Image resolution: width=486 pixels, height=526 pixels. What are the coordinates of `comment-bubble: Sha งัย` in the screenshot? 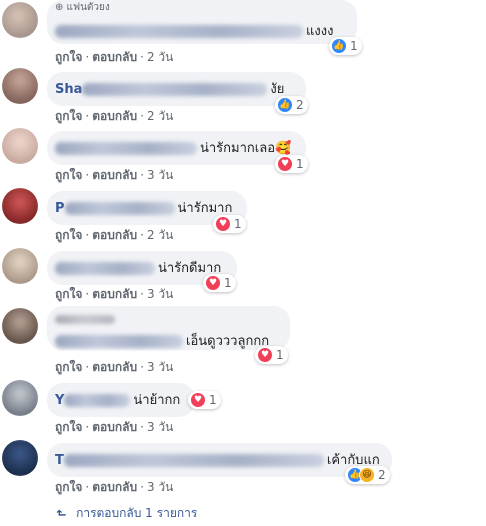 It's located at (176, 89).